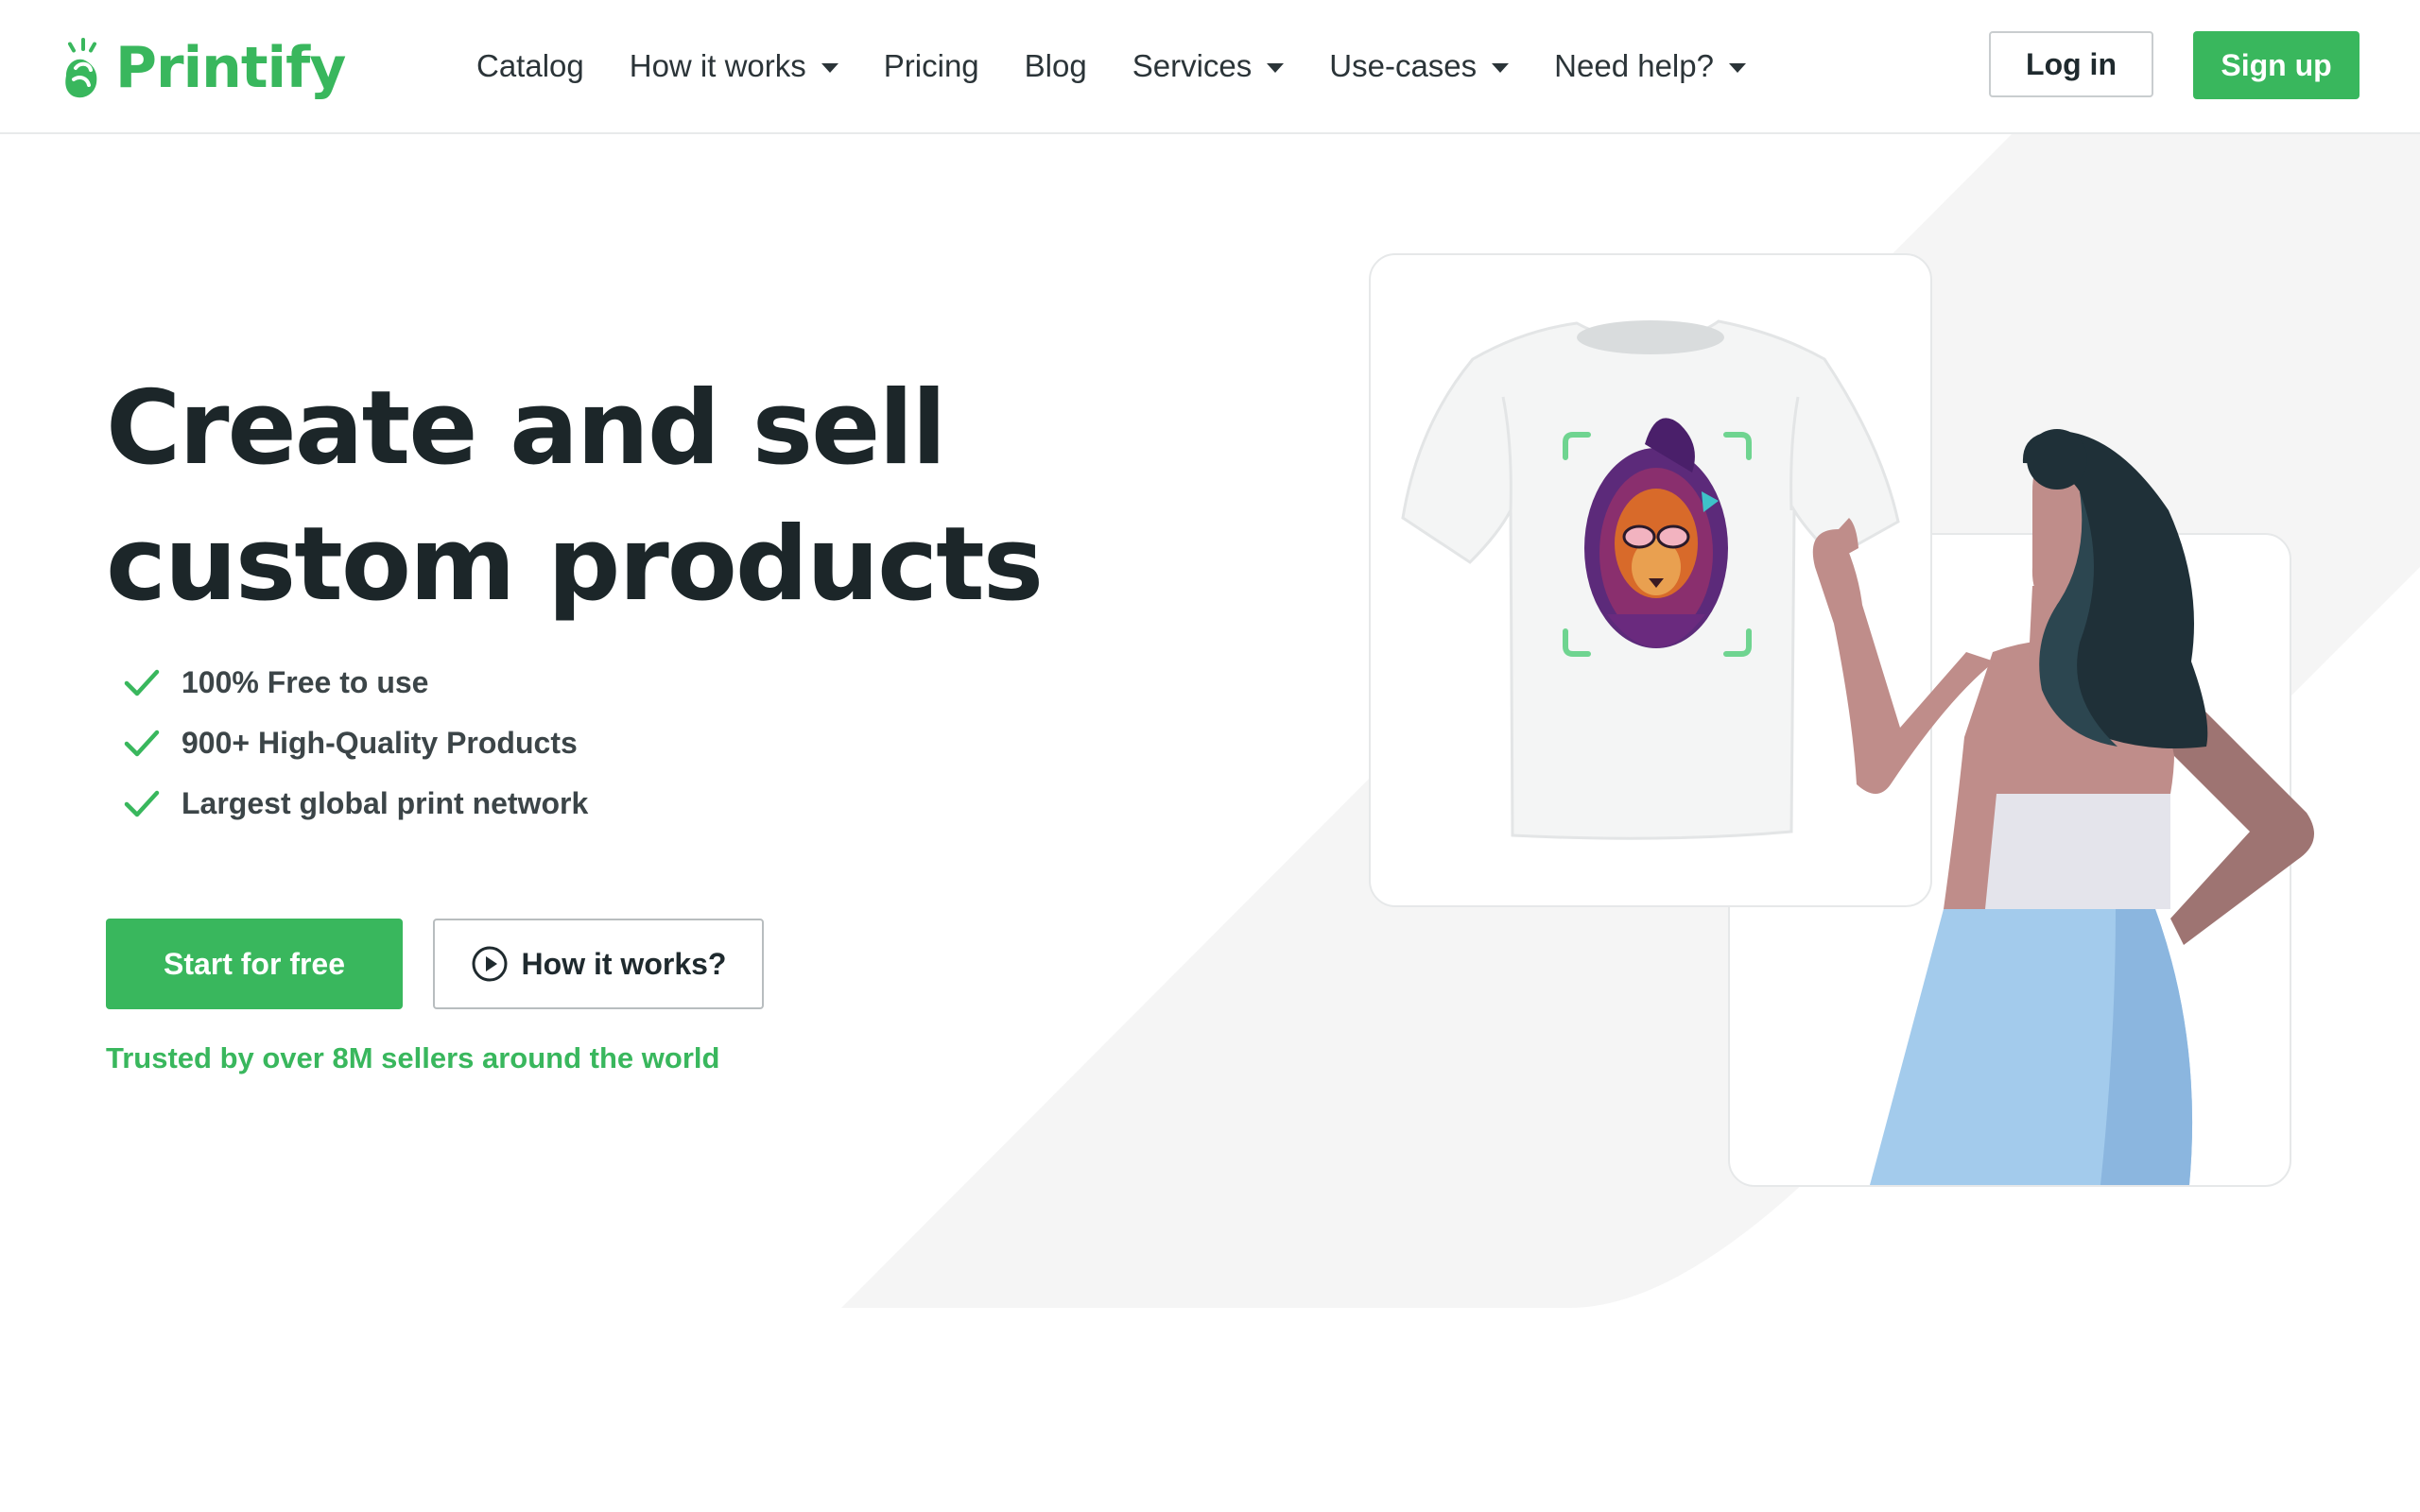 The image size is (2420, 1512). What do you see at coordinates (254, 964) in the screenshot?
I see `start-for-free-button: Start for free` at bounding box center [254, 964].